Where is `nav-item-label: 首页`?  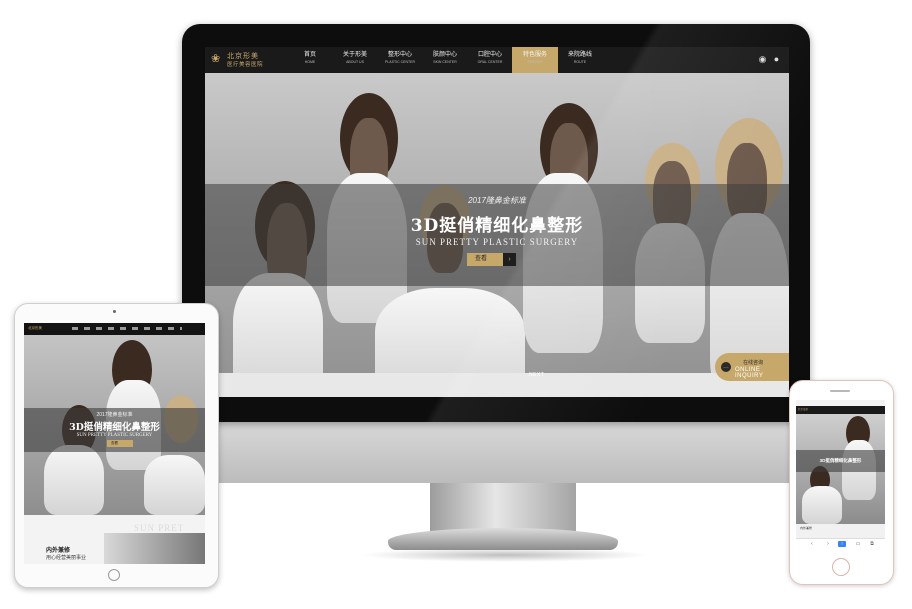 nav-item-label: 首页 is located at coordinates (309, 55).